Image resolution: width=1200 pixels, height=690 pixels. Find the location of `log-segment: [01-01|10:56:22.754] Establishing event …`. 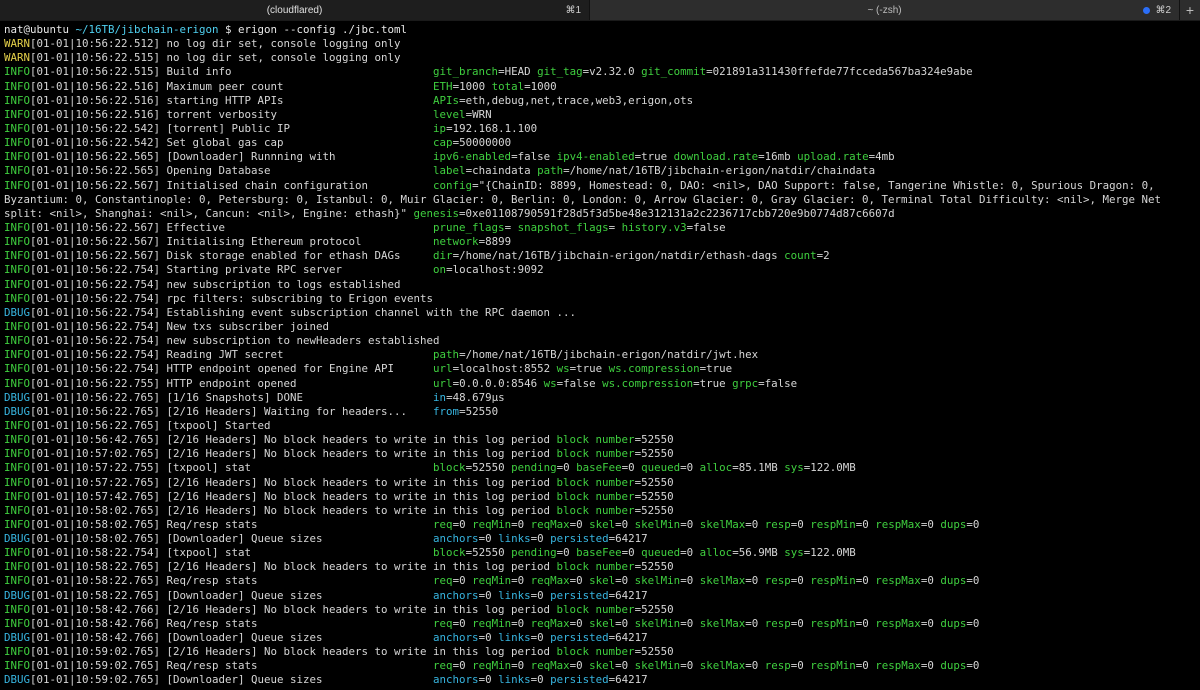

log-segment: [01-01|10:56:22.754] Establishing event … is located at coordinates (303, 312).